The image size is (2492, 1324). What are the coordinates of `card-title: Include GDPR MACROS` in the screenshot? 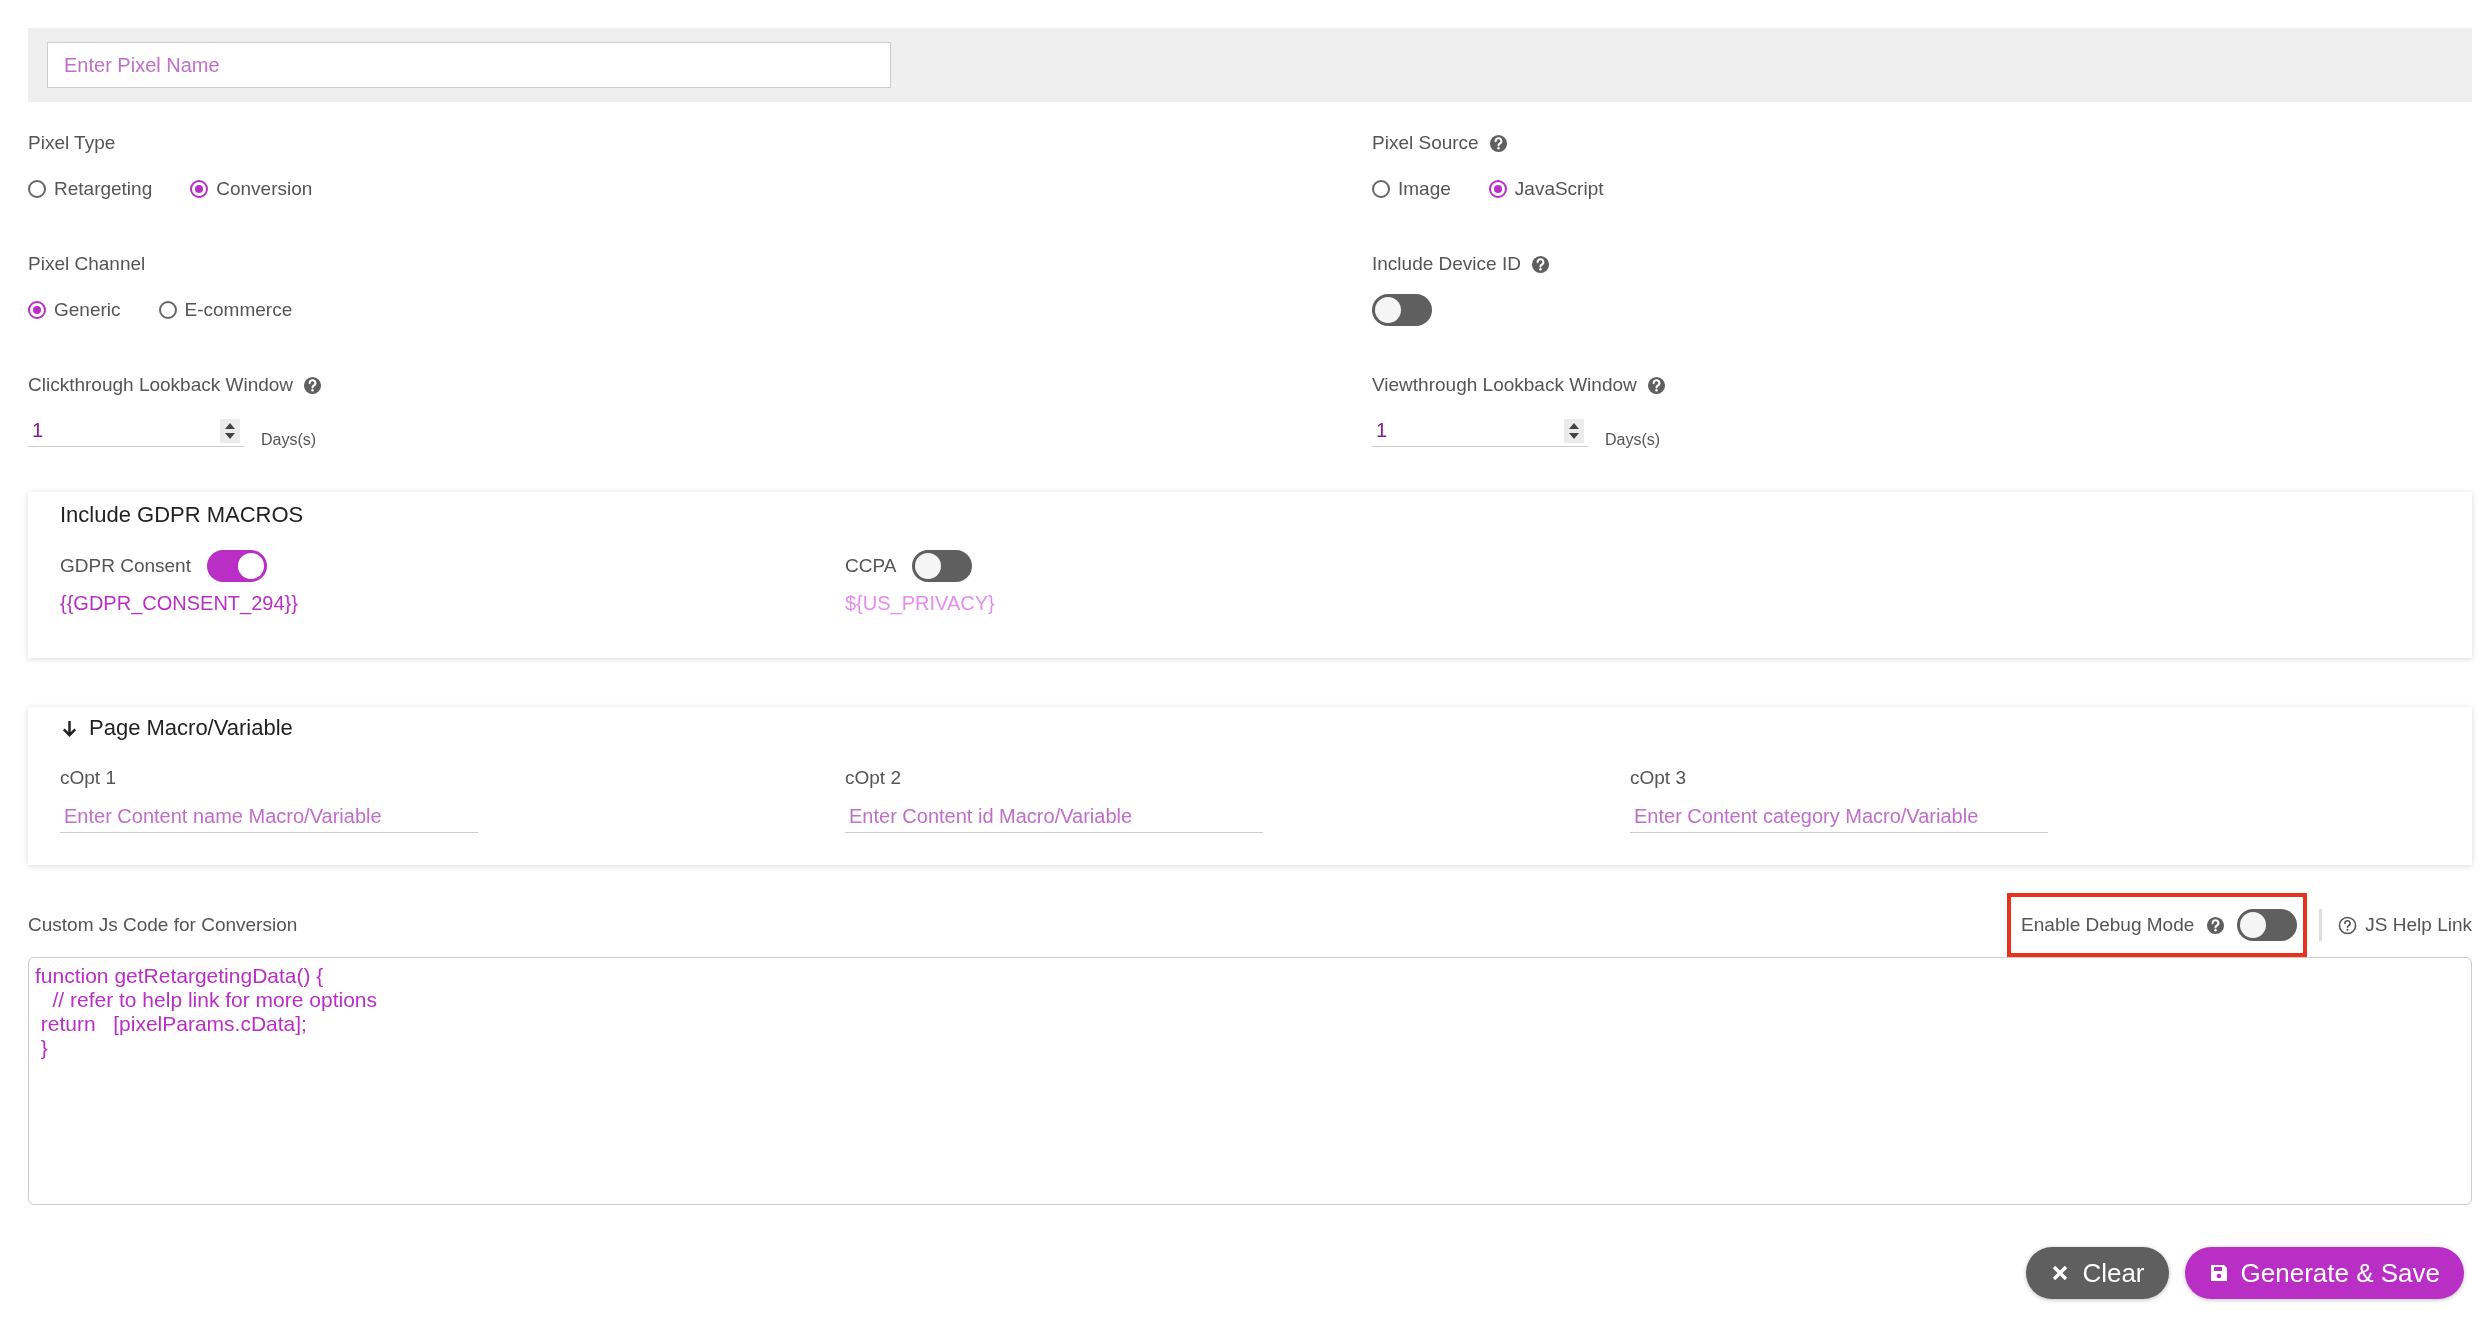 It's located at (182, 515).